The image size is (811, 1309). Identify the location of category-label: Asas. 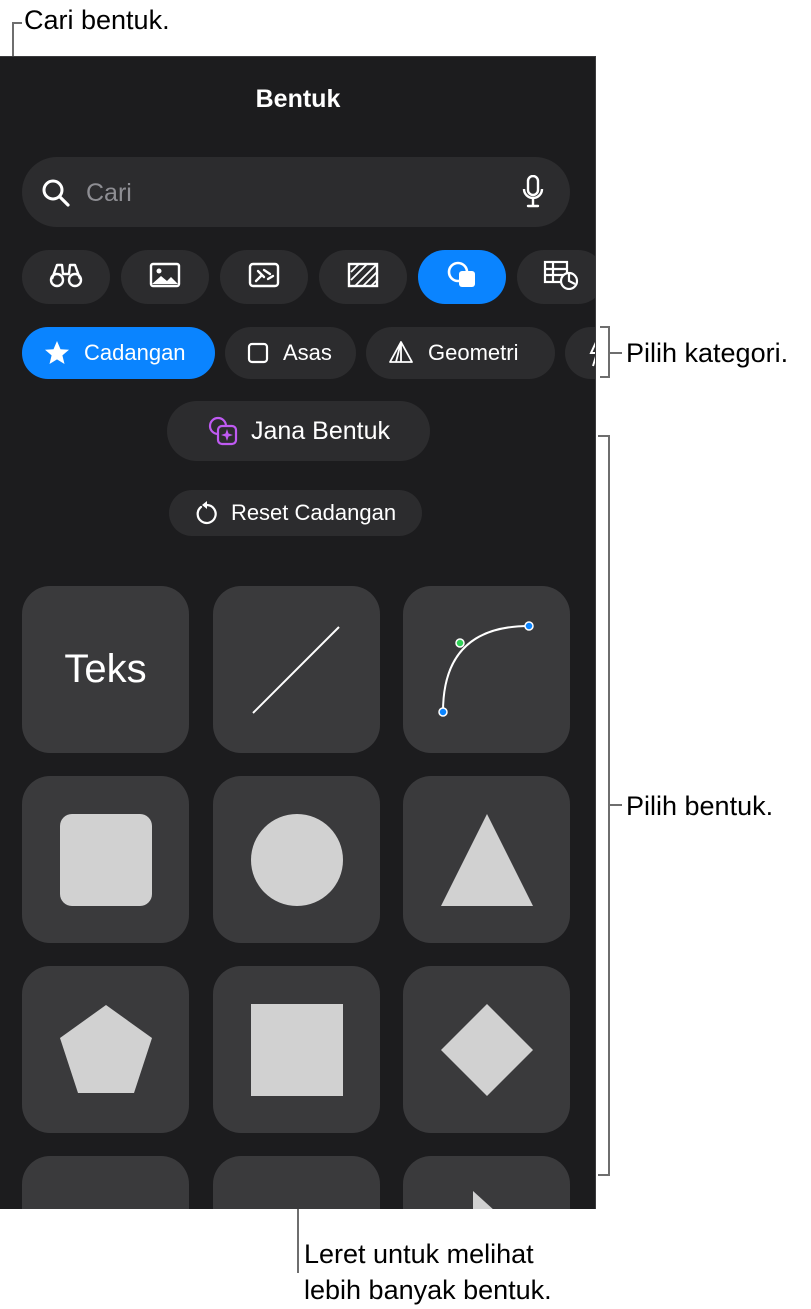
(307, 352).